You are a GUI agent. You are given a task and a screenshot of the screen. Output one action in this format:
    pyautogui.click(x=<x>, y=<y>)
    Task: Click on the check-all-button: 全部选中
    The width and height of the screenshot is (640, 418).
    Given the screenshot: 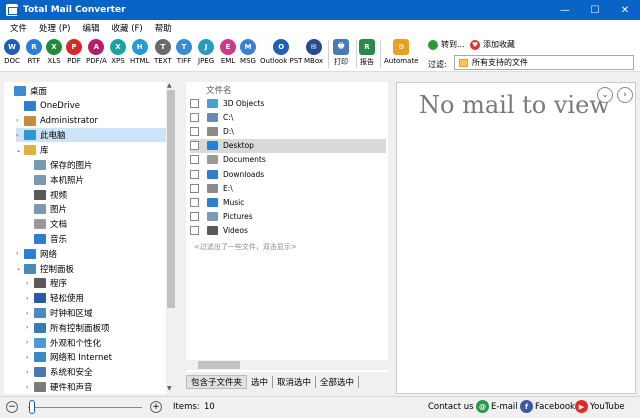 What is the action you would take?
    pyautogui.click(x=338, y=382)
    